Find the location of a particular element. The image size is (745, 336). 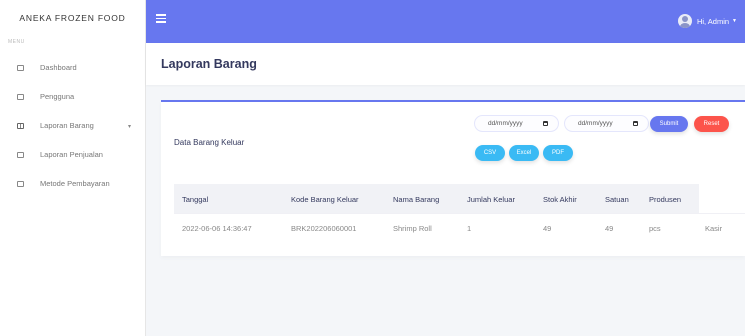

sidebar-item-dashboard: Dashboard is located at coordinates (72, 67).